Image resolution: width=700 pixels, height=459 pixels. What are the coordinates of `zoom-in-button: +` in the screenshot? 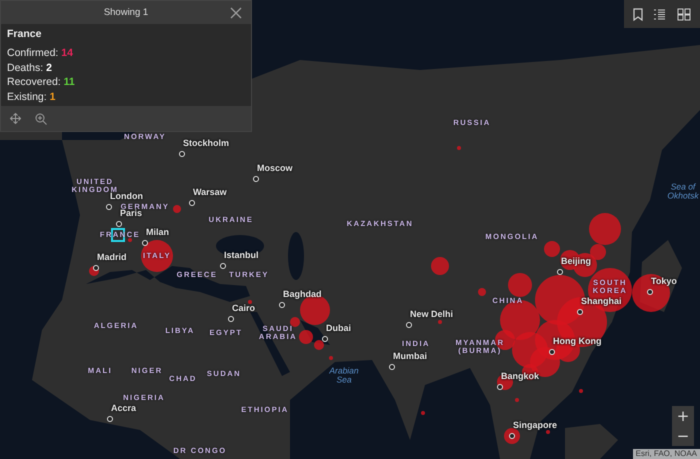 It's located at (683, 416).